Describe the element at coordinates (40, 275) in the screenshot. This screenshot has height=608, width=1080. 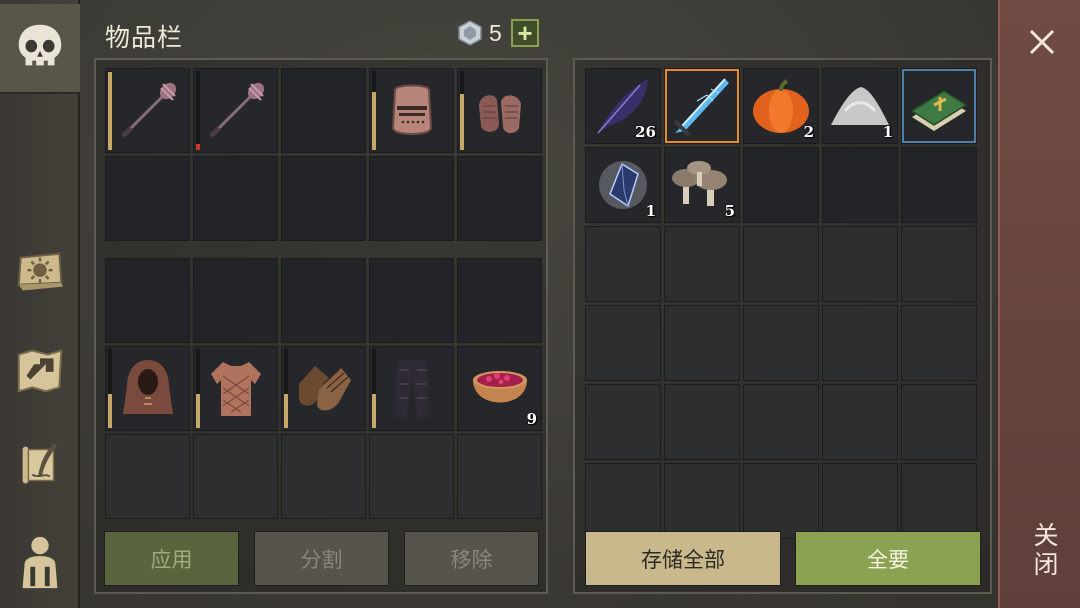
I see `tab-skills` at that location.